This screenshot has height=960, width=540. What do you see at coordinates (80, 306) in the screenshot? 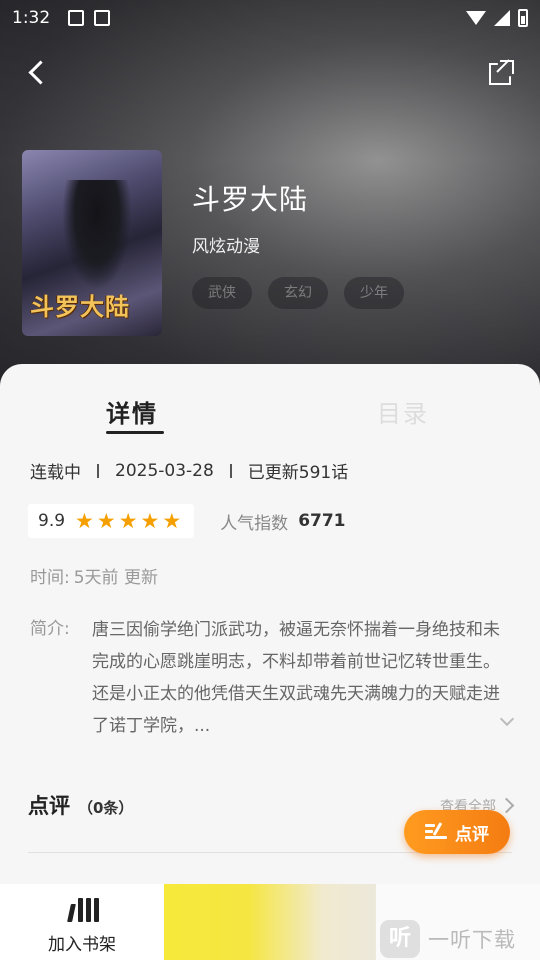
I see `cover-title: 斗罗大陆` at bounding box center [80, 306].